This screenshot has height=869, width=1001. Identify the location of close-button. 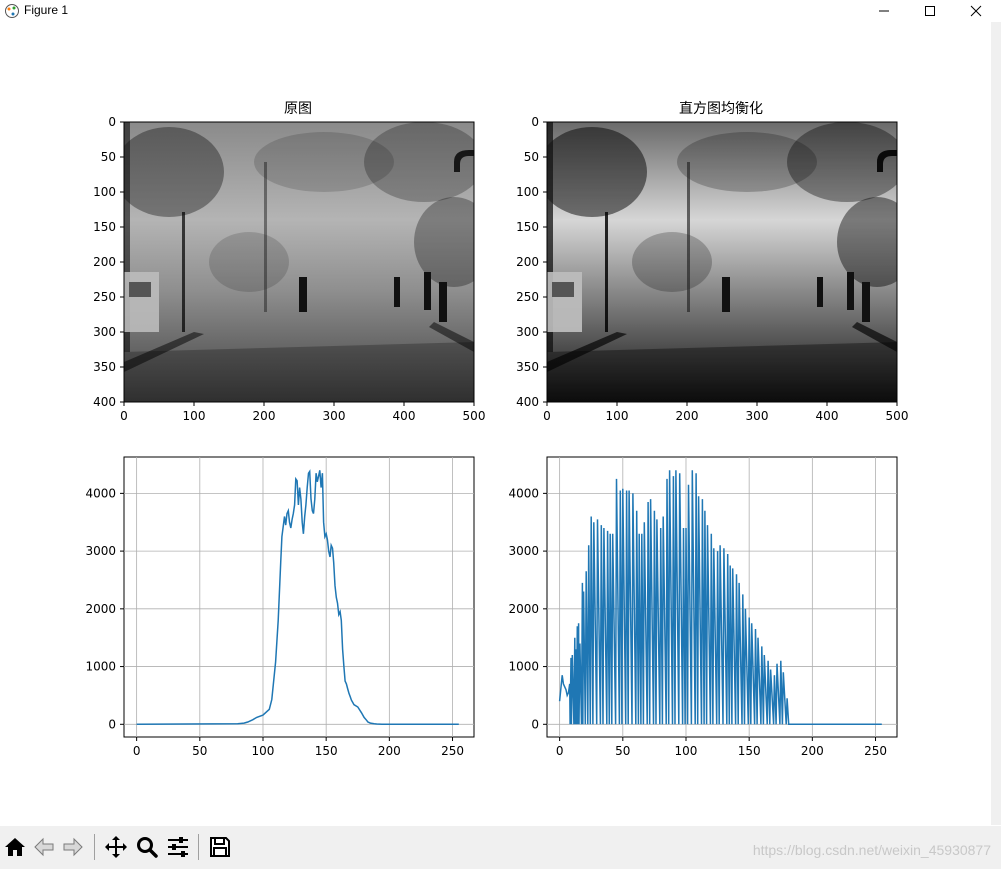
(976, 11).